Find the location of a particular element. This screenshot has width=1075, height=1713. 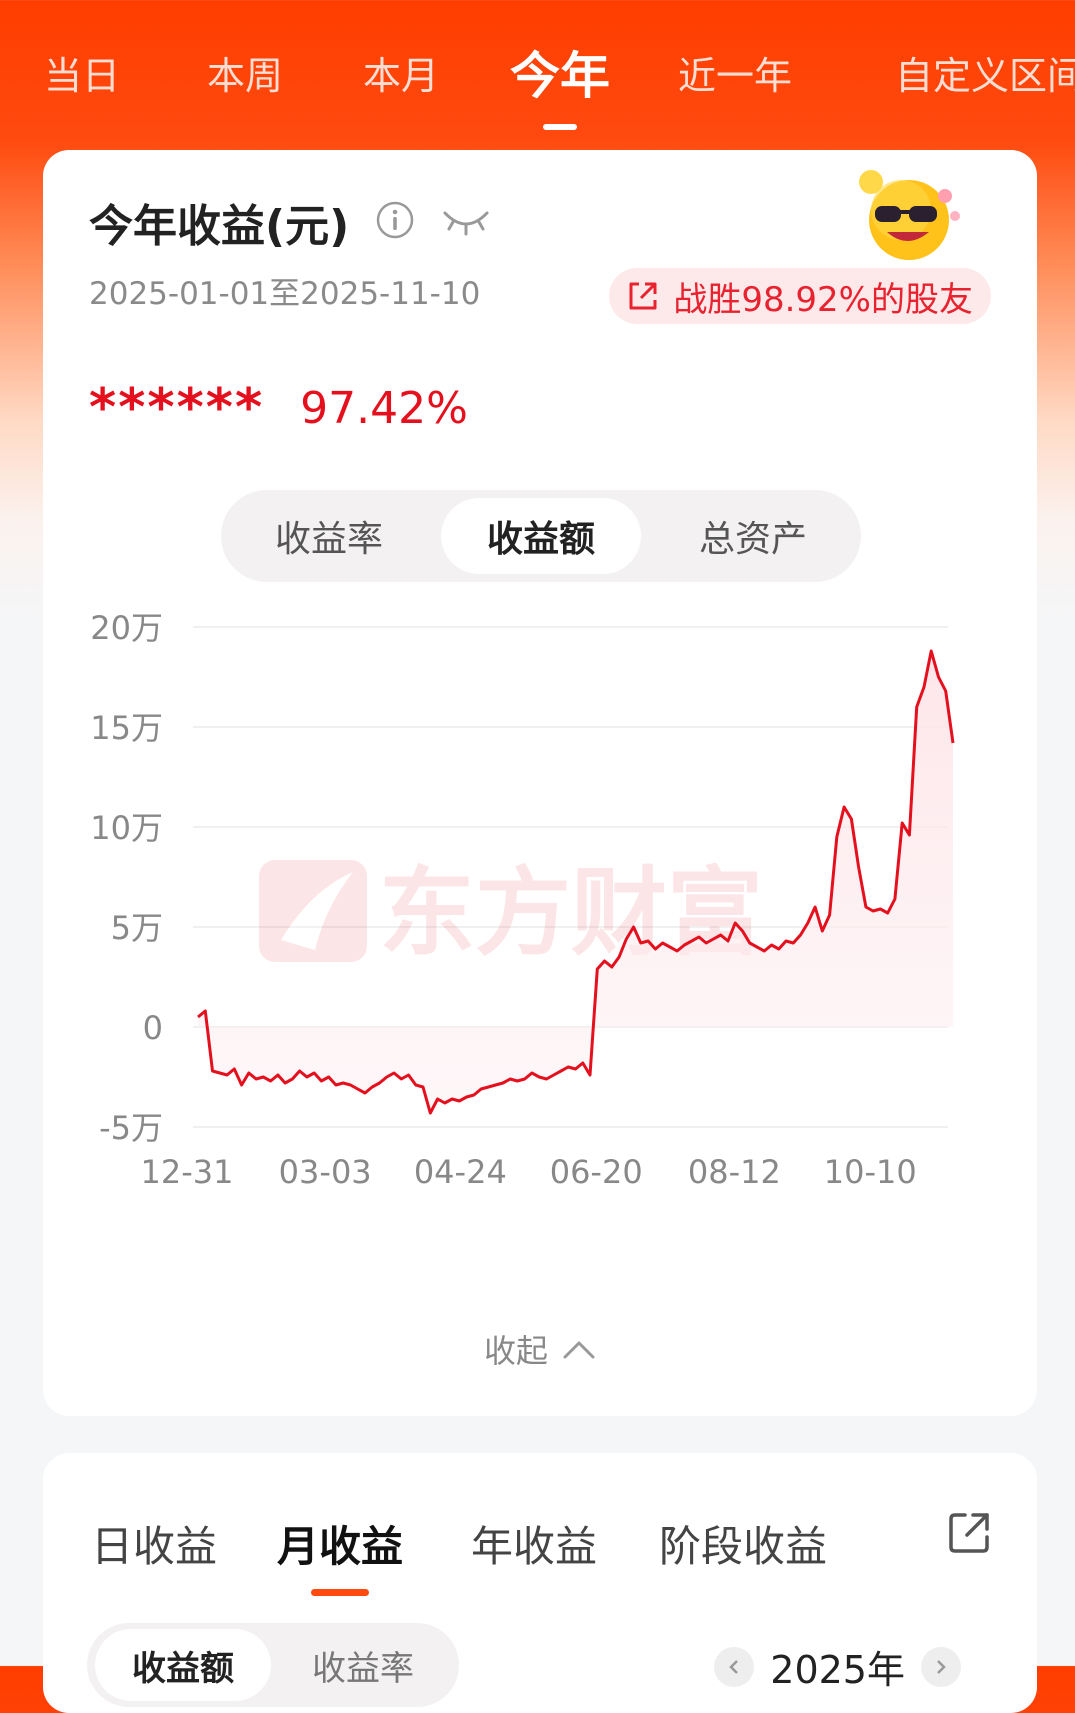

tab-label: 日收益 is located at coordinates (154, 1546).